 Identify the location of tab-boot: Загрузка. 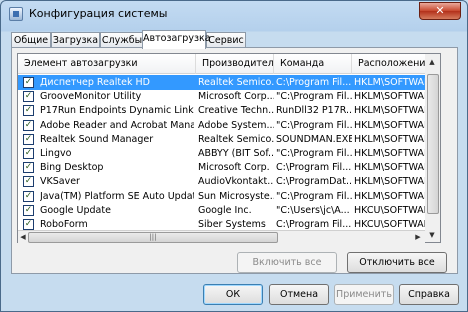
(75, 40).